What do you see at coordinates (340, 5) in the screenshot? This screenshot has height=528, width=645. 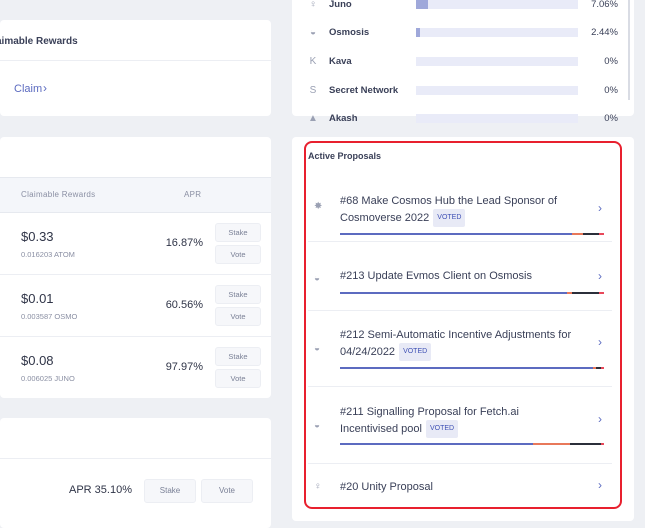 I see `chain-name: Juno` at bounding box center [340, 5].